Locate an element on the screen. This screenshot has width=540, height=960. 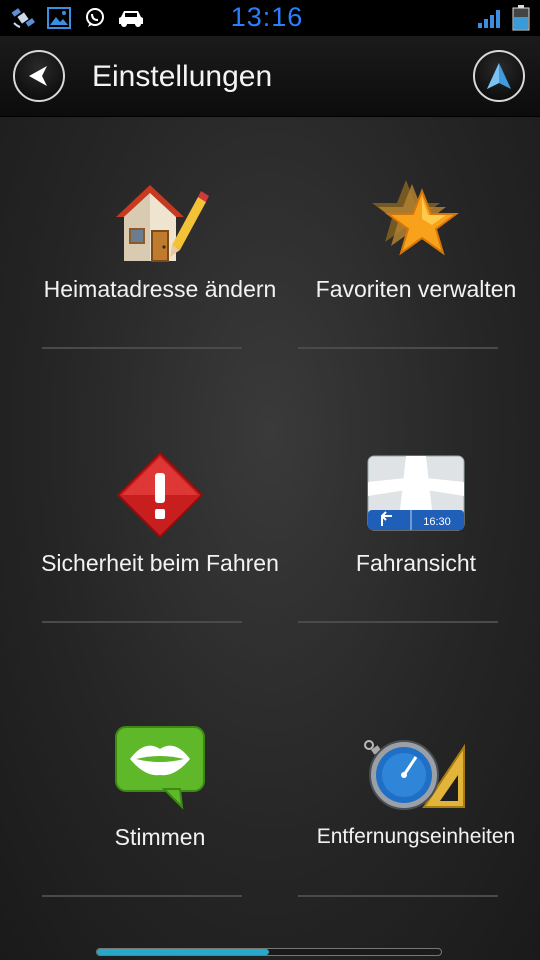
menu-item-label: Favoriten verwalten is located at coordinates (416, 289).